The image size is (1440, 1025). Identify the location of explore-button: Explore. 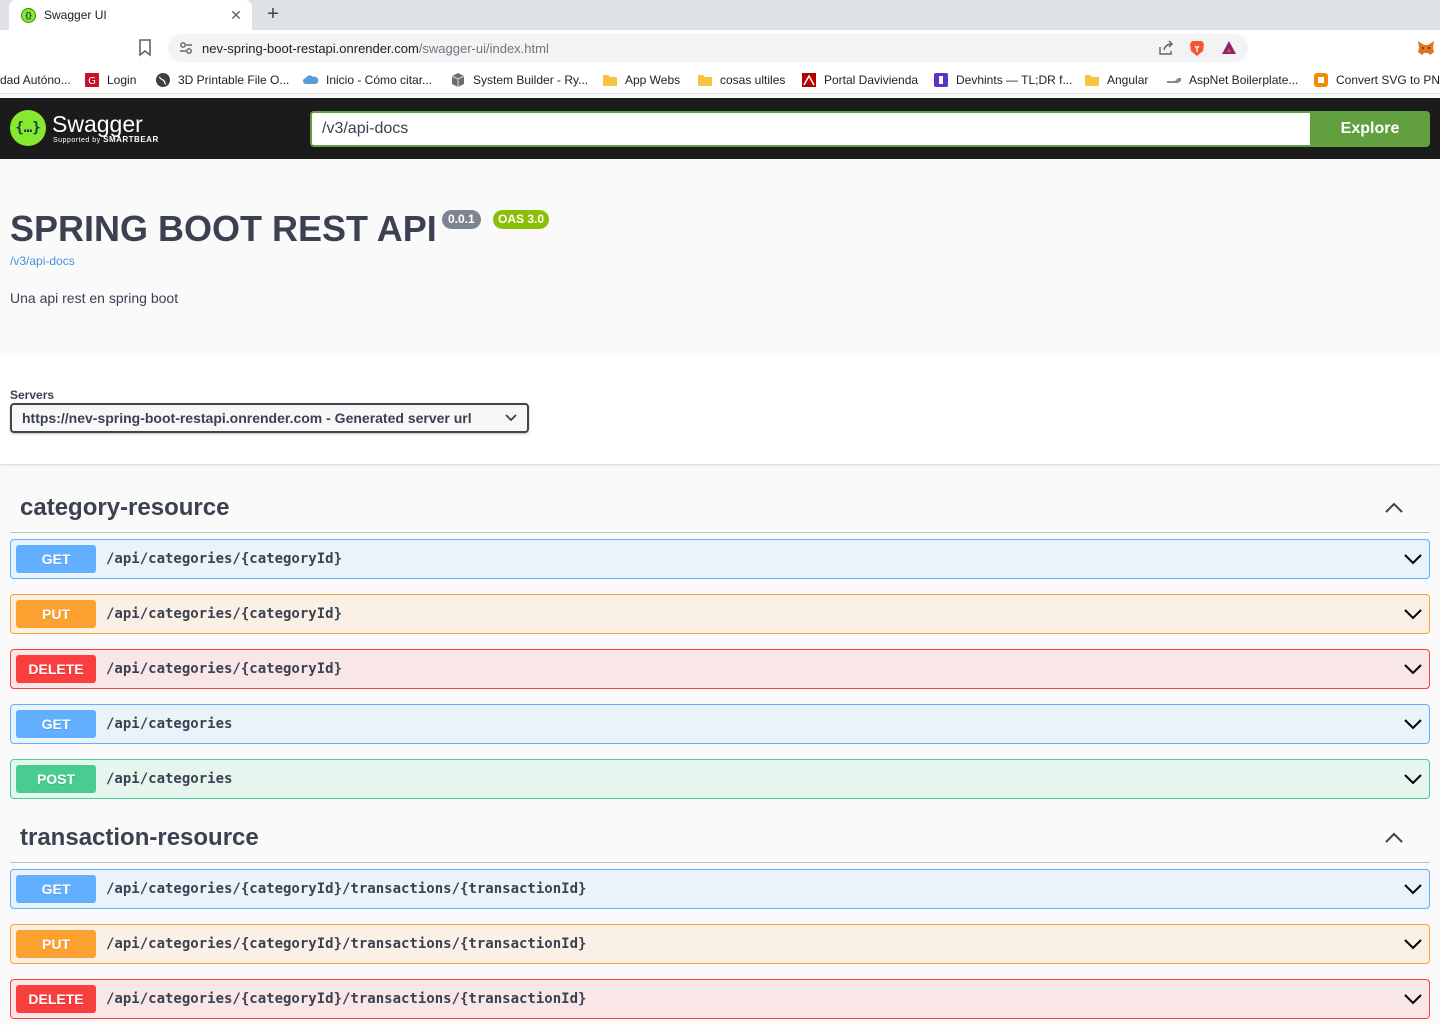
(1370, 129).